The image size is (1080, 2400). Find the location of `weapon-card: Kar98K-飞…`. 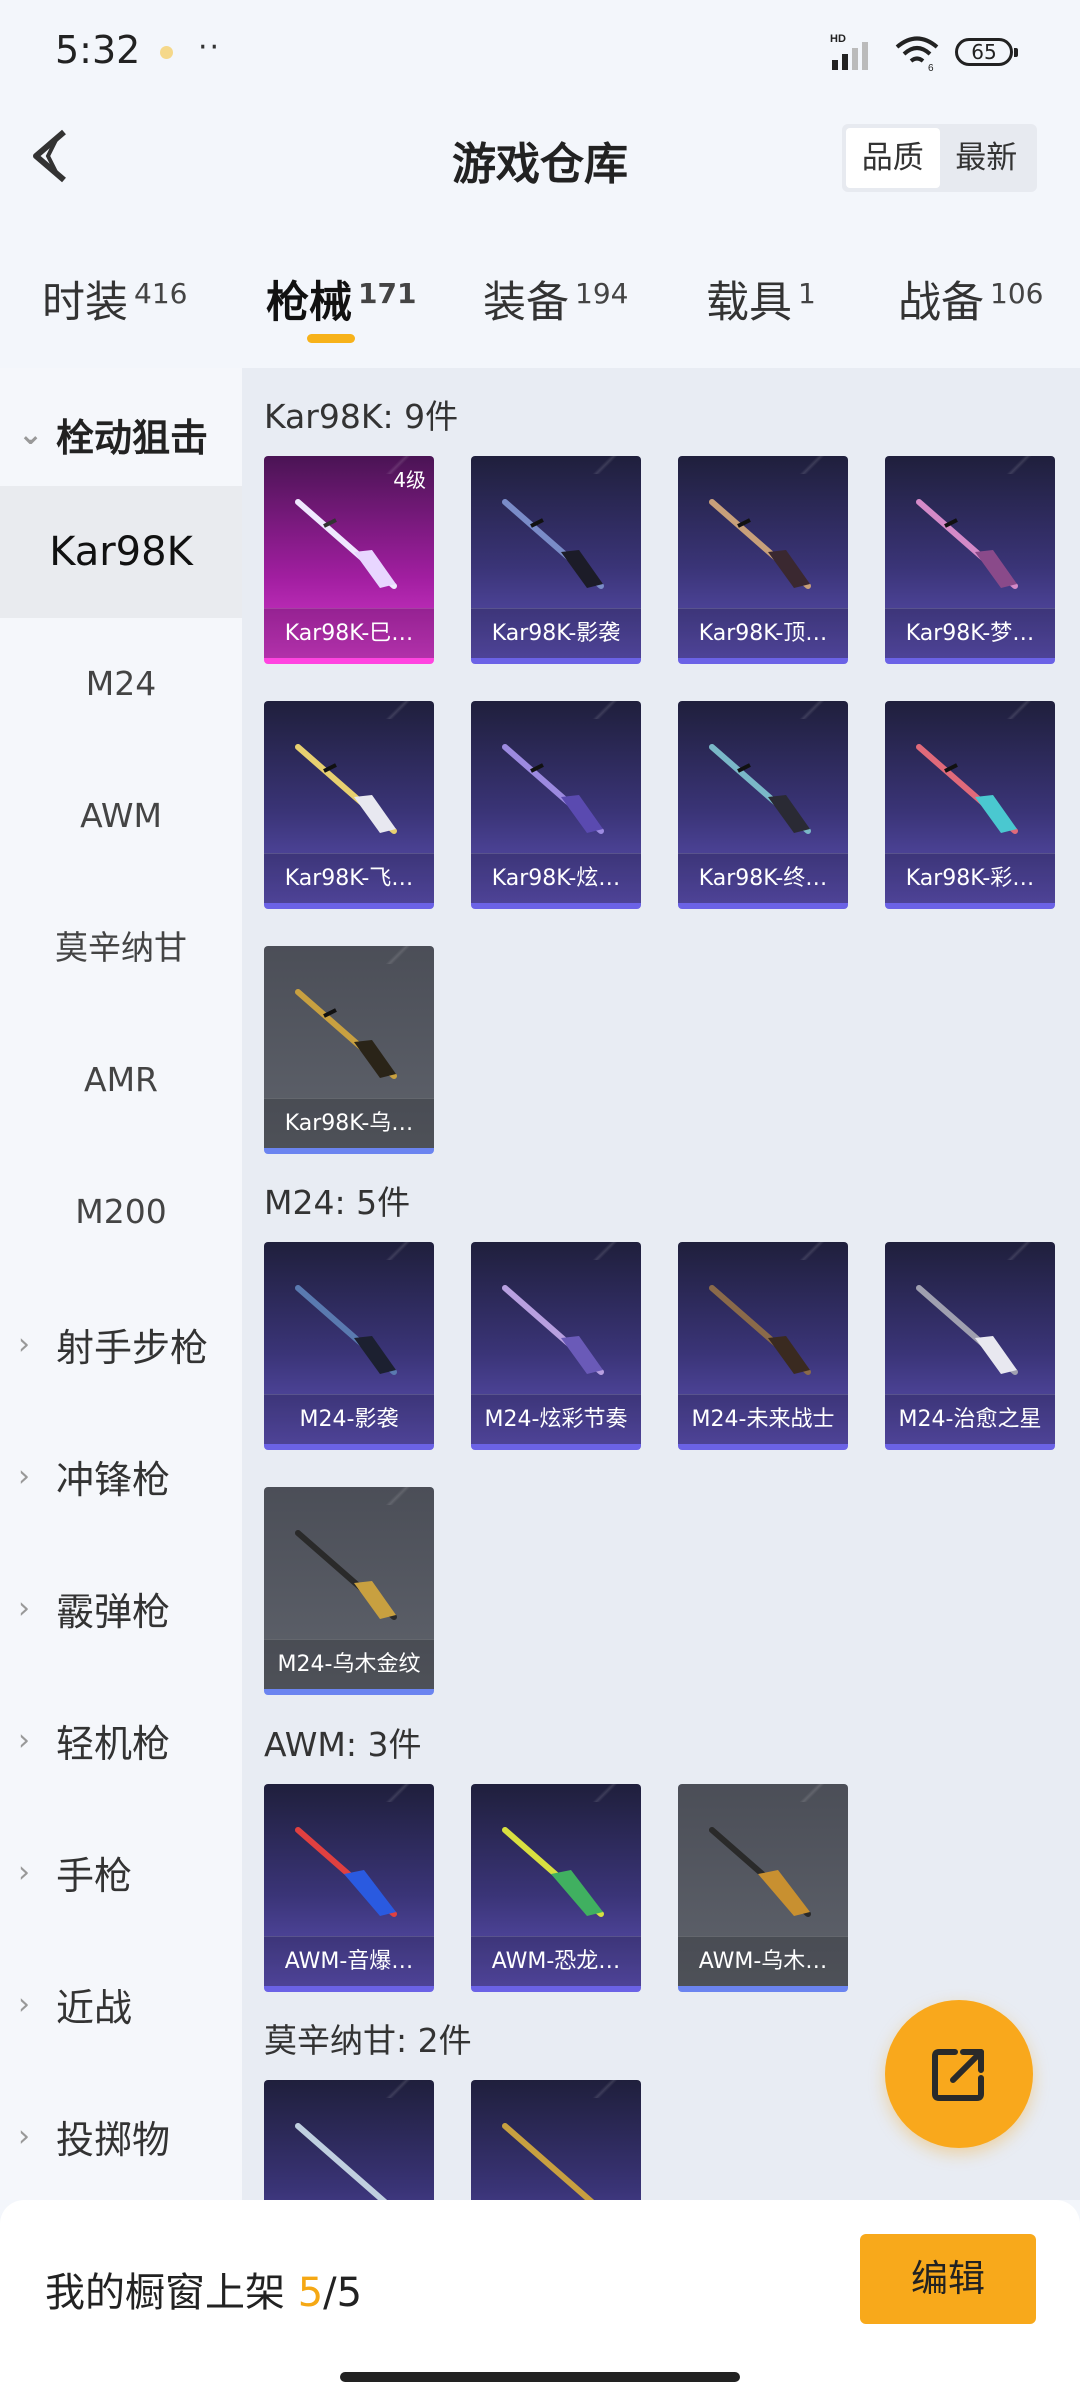

weapon-card: Kar98K-飞… is located at coordinates (349, 805).